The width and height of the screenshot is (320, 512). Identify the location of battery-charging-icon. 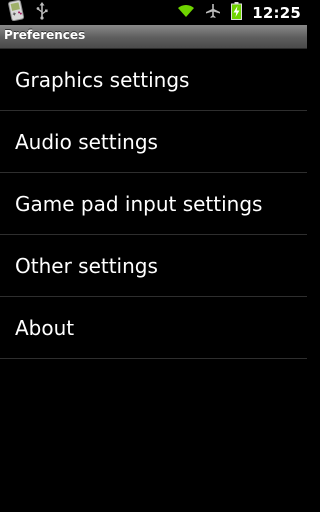
(237, 12).